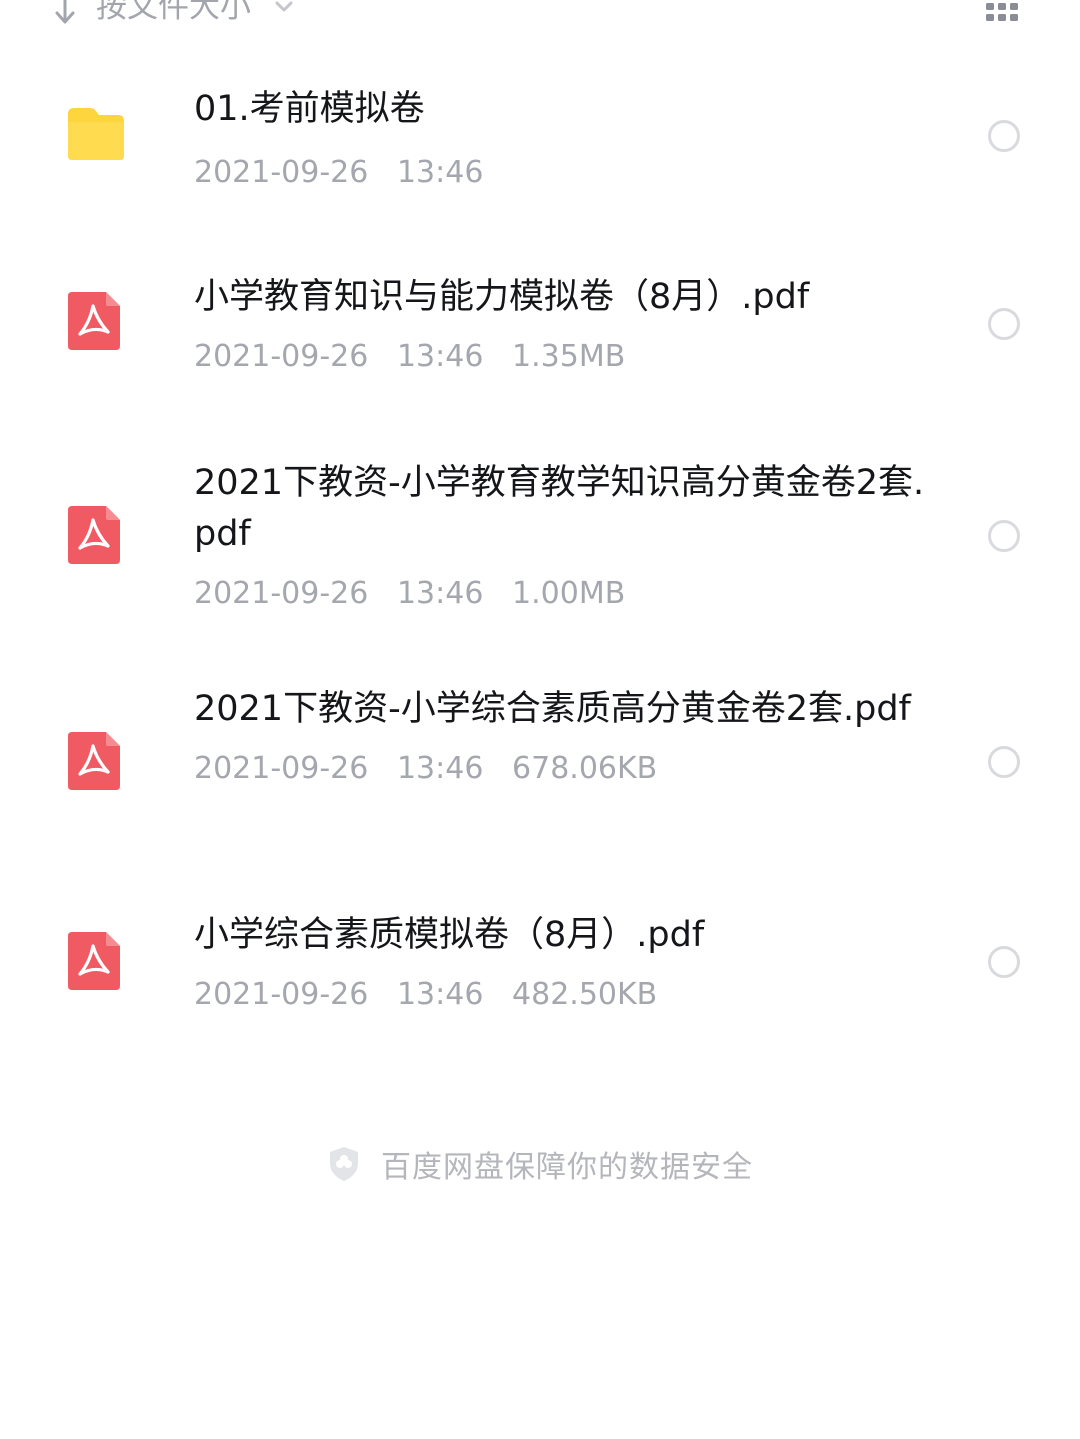  I want to click on security-note: 百度网盘保障你的数据安全, so click(540, 1164).